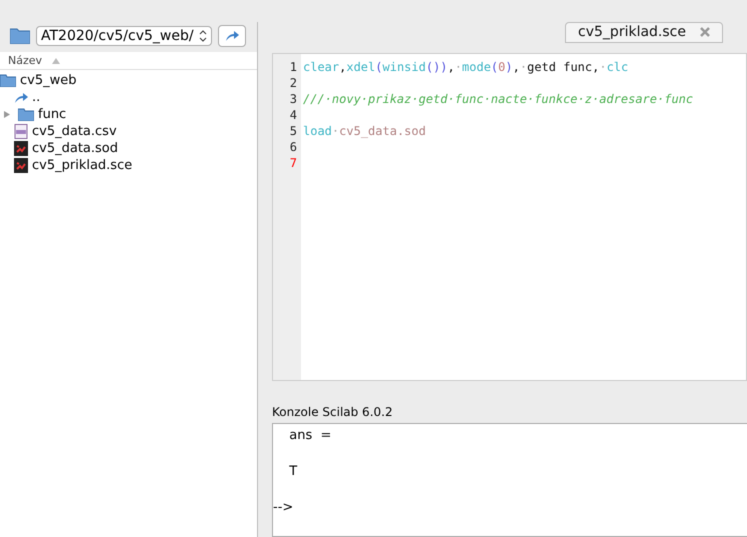  I want to click on editor-tab: cv5_priklad.sce, so click(644, 32).